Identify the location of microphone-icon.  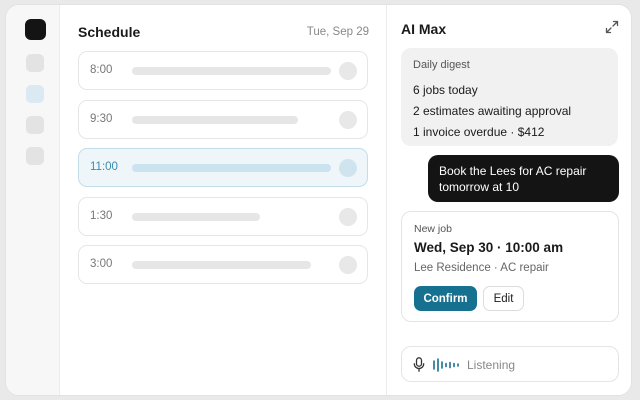
(419, 364).